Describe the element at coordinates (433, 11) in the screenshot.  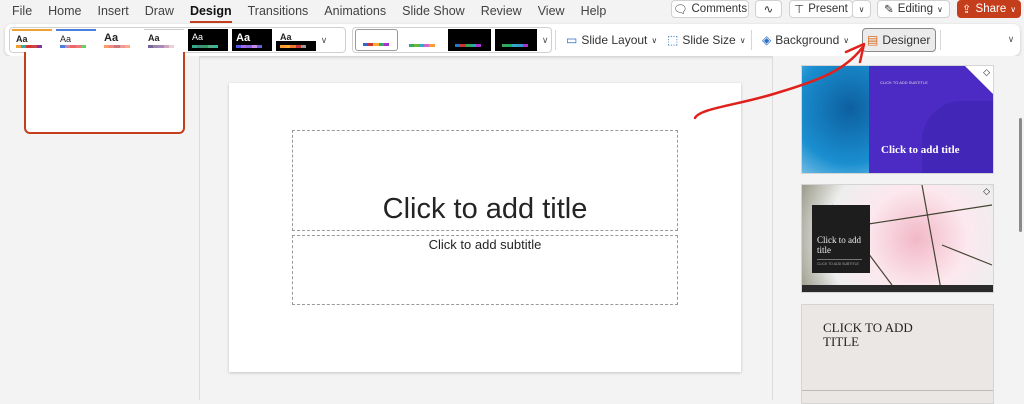
I see `tab-slide-show: Slide Show` at that location.